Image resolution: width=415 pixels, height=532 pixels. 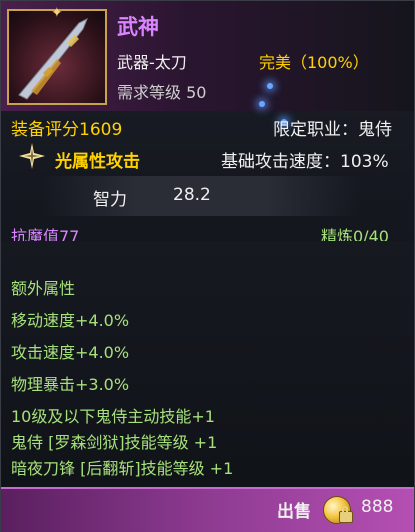 I want to click on stat-name: 智力, so click(x=110, y=200).